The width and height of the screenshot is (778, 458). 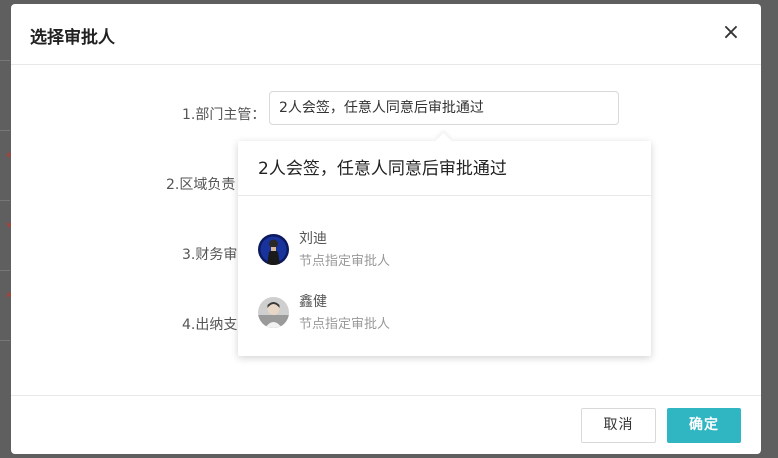 I want to click on close-icon: ×, so click(x=731, y=33).